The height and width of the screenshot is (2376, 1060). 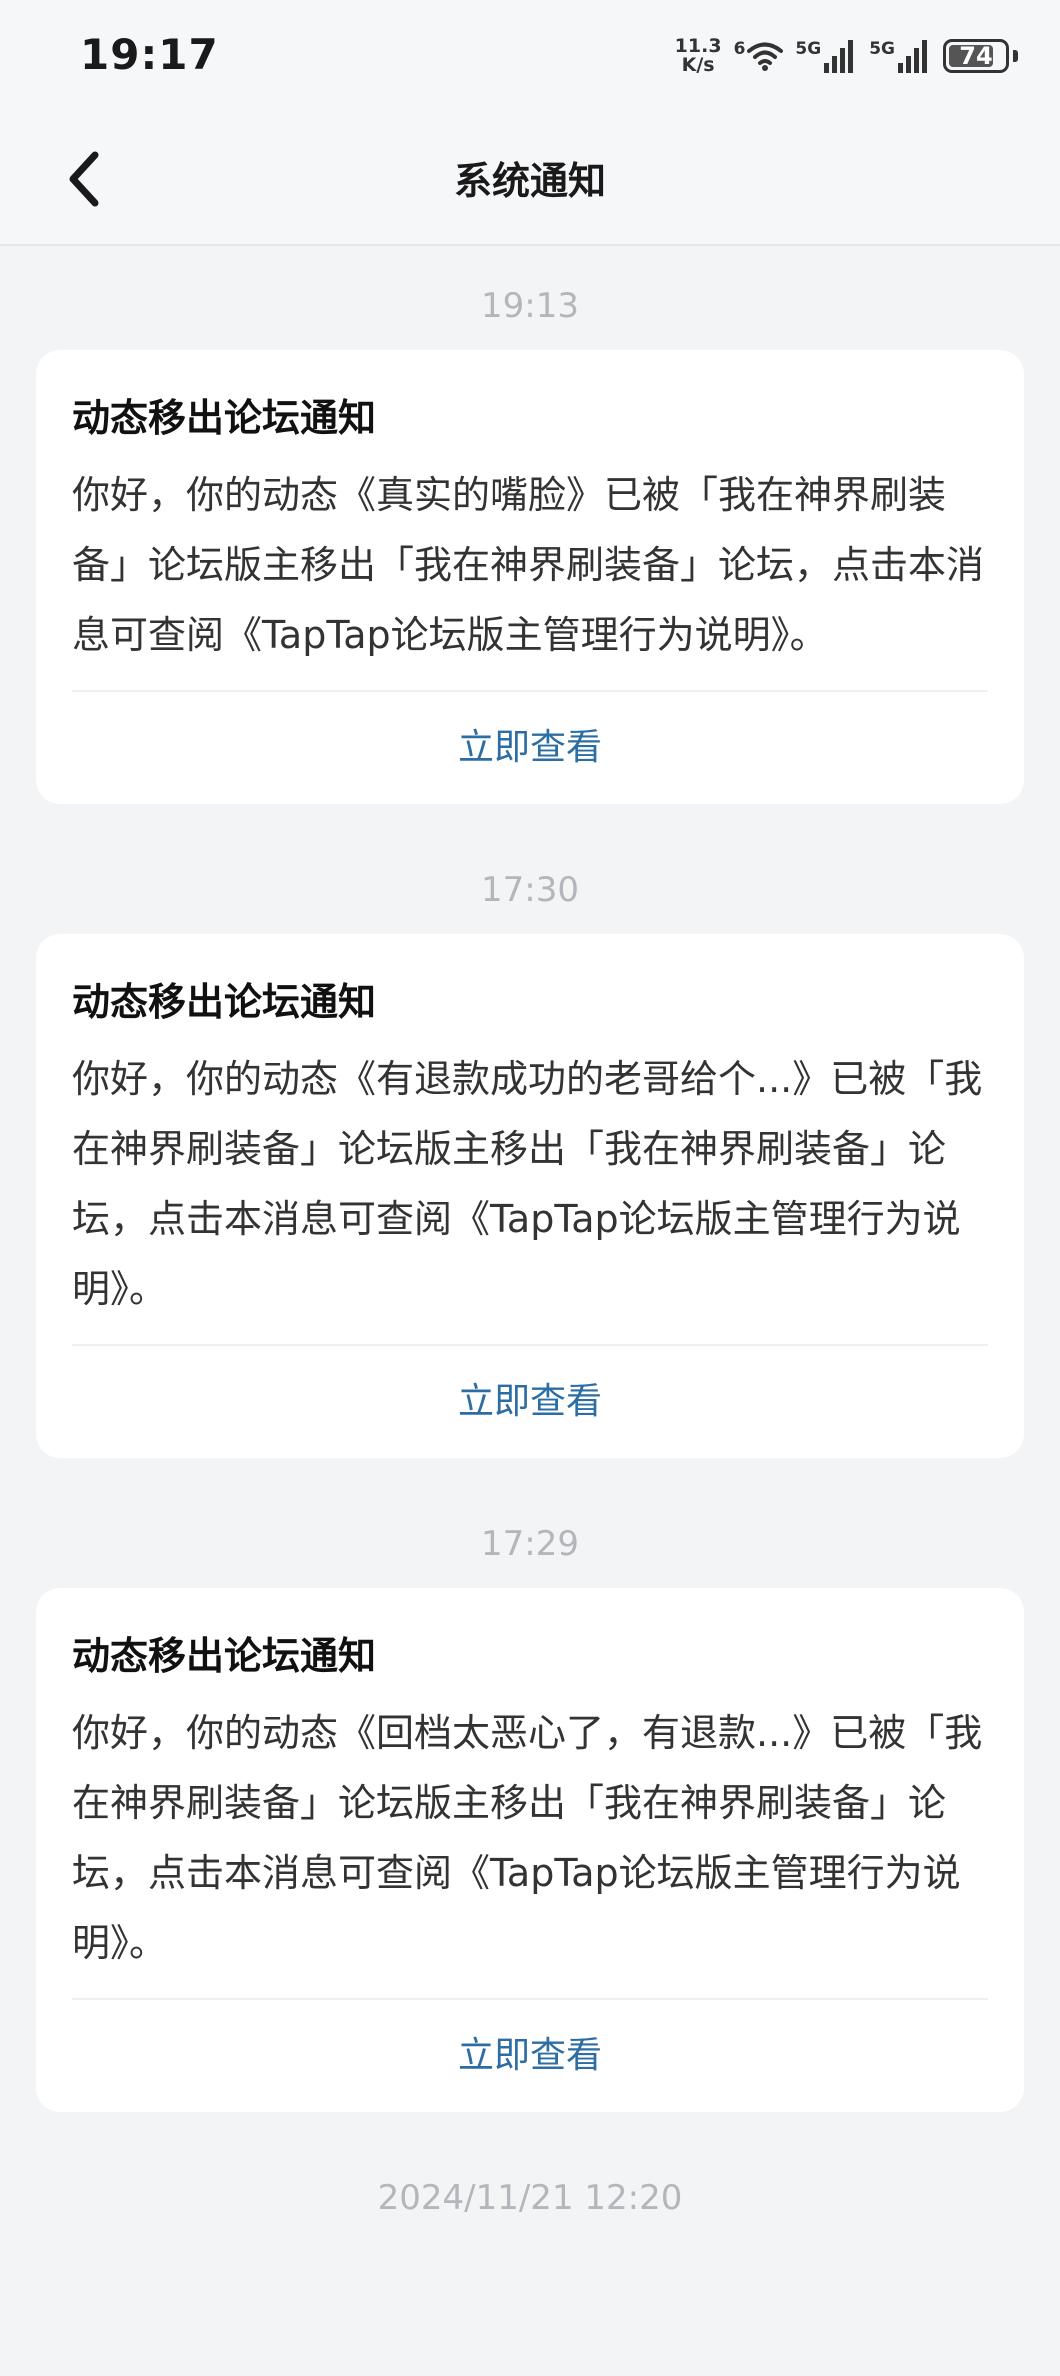 I want to click on timestamp: 17:29, so click(x=530, y=1544).